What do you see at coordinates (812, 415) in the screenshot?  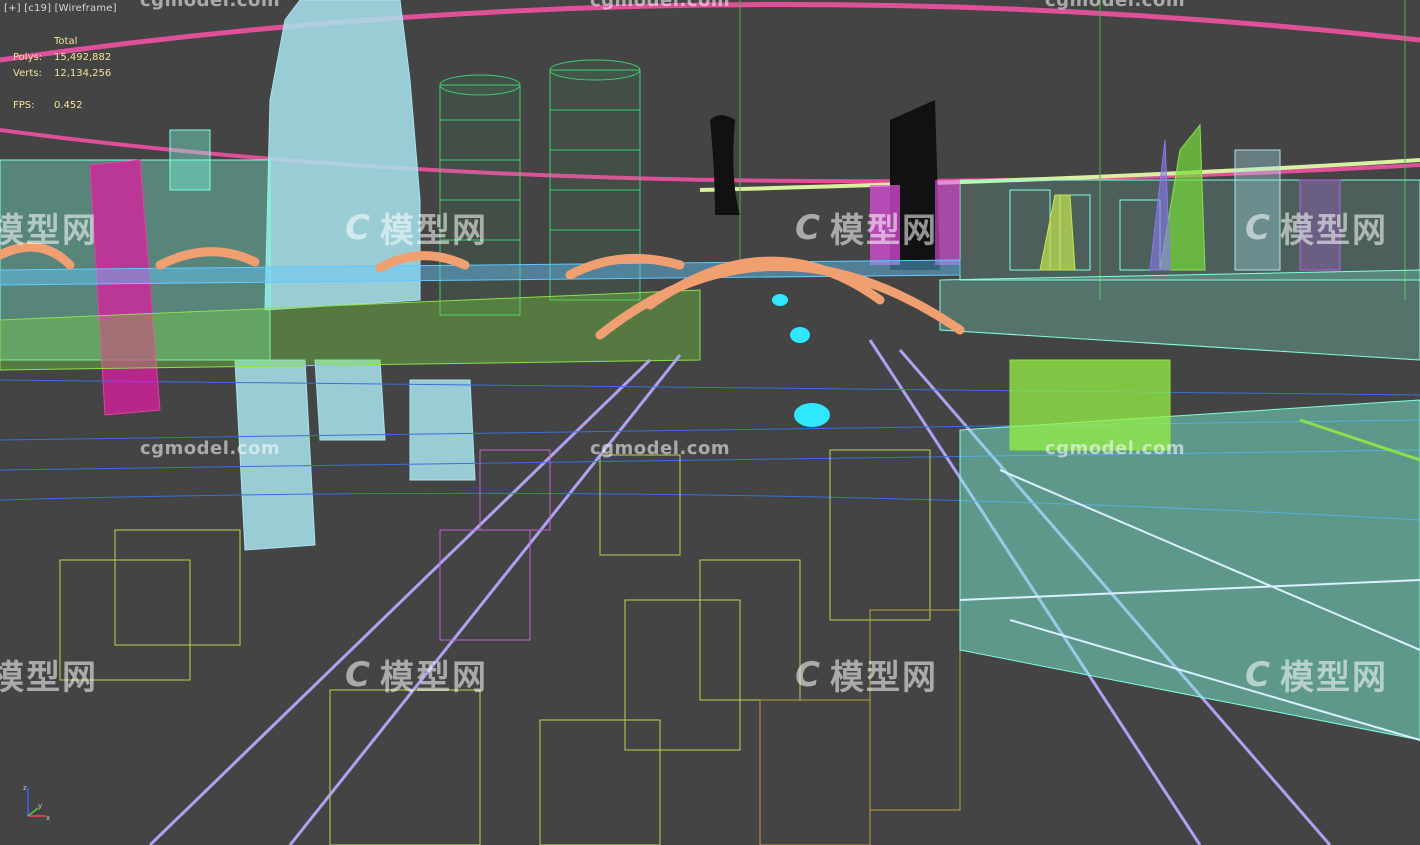 I see `cyan-marker` at bounding box center [812, 415].